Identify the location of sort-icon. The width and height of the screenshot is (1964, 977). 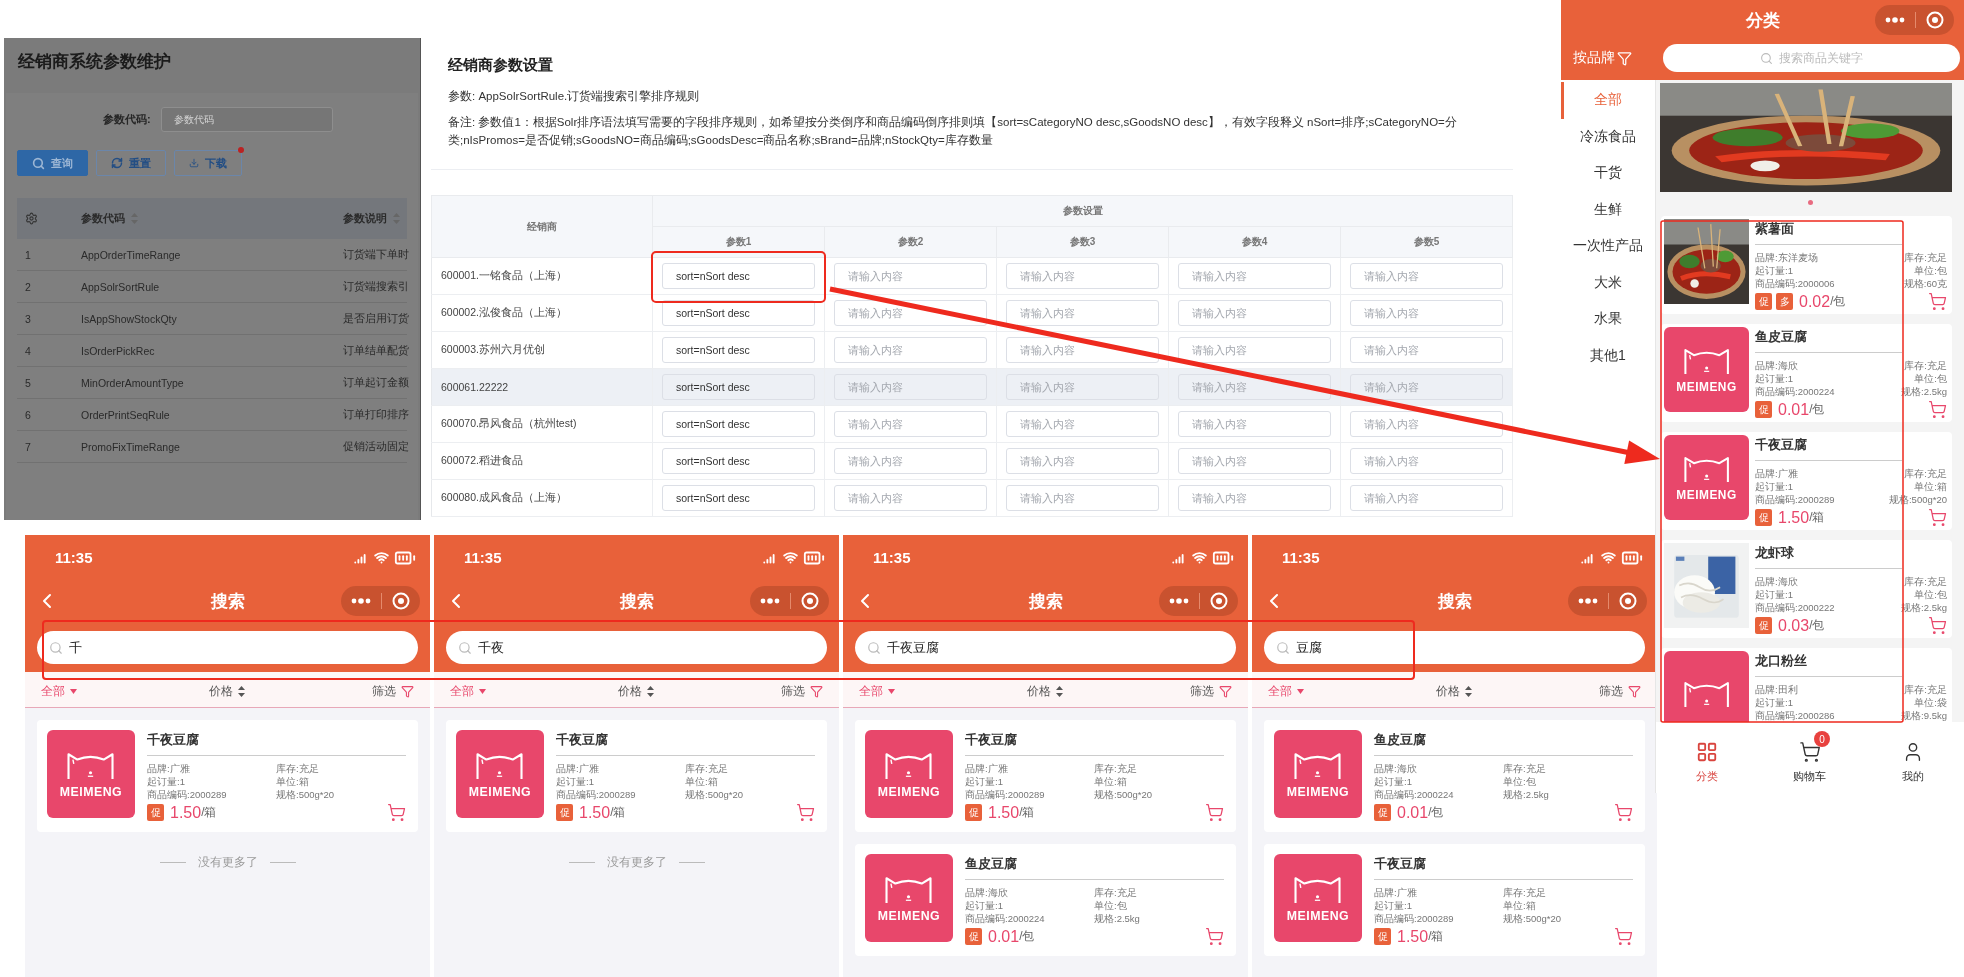
(1060, 691).